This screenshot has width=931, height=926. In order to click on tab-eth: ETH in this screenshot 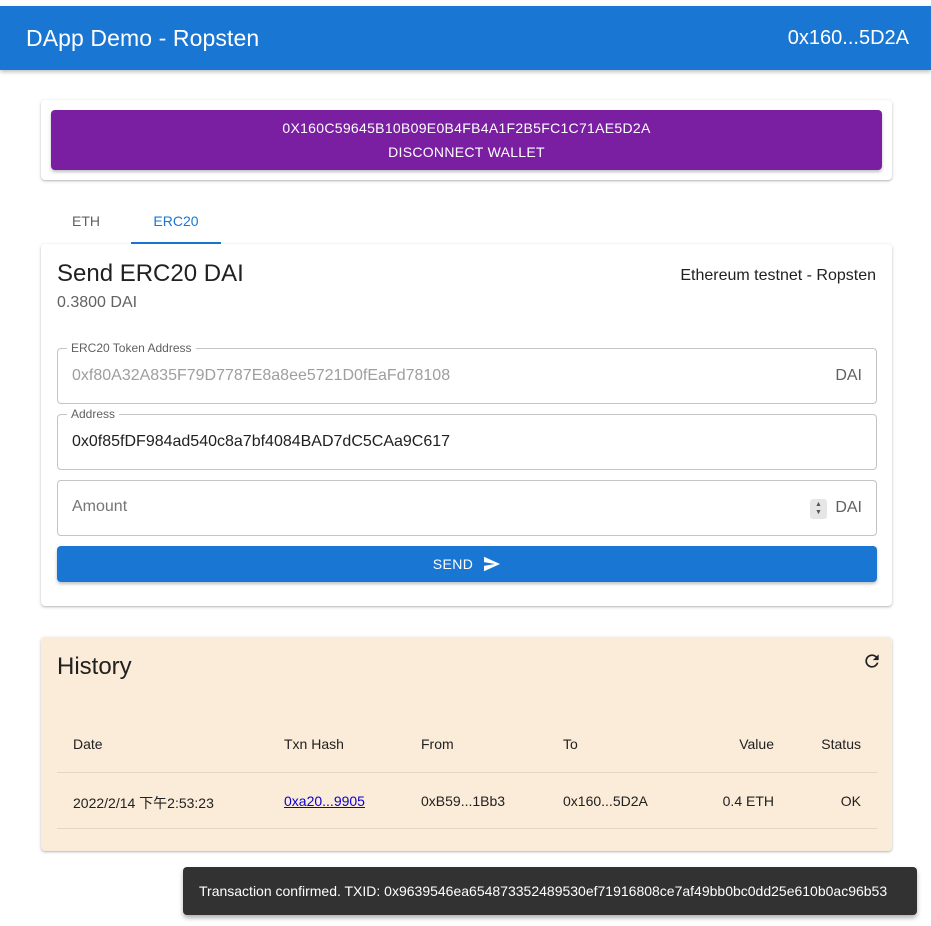, I will do `click(86, 221)`.